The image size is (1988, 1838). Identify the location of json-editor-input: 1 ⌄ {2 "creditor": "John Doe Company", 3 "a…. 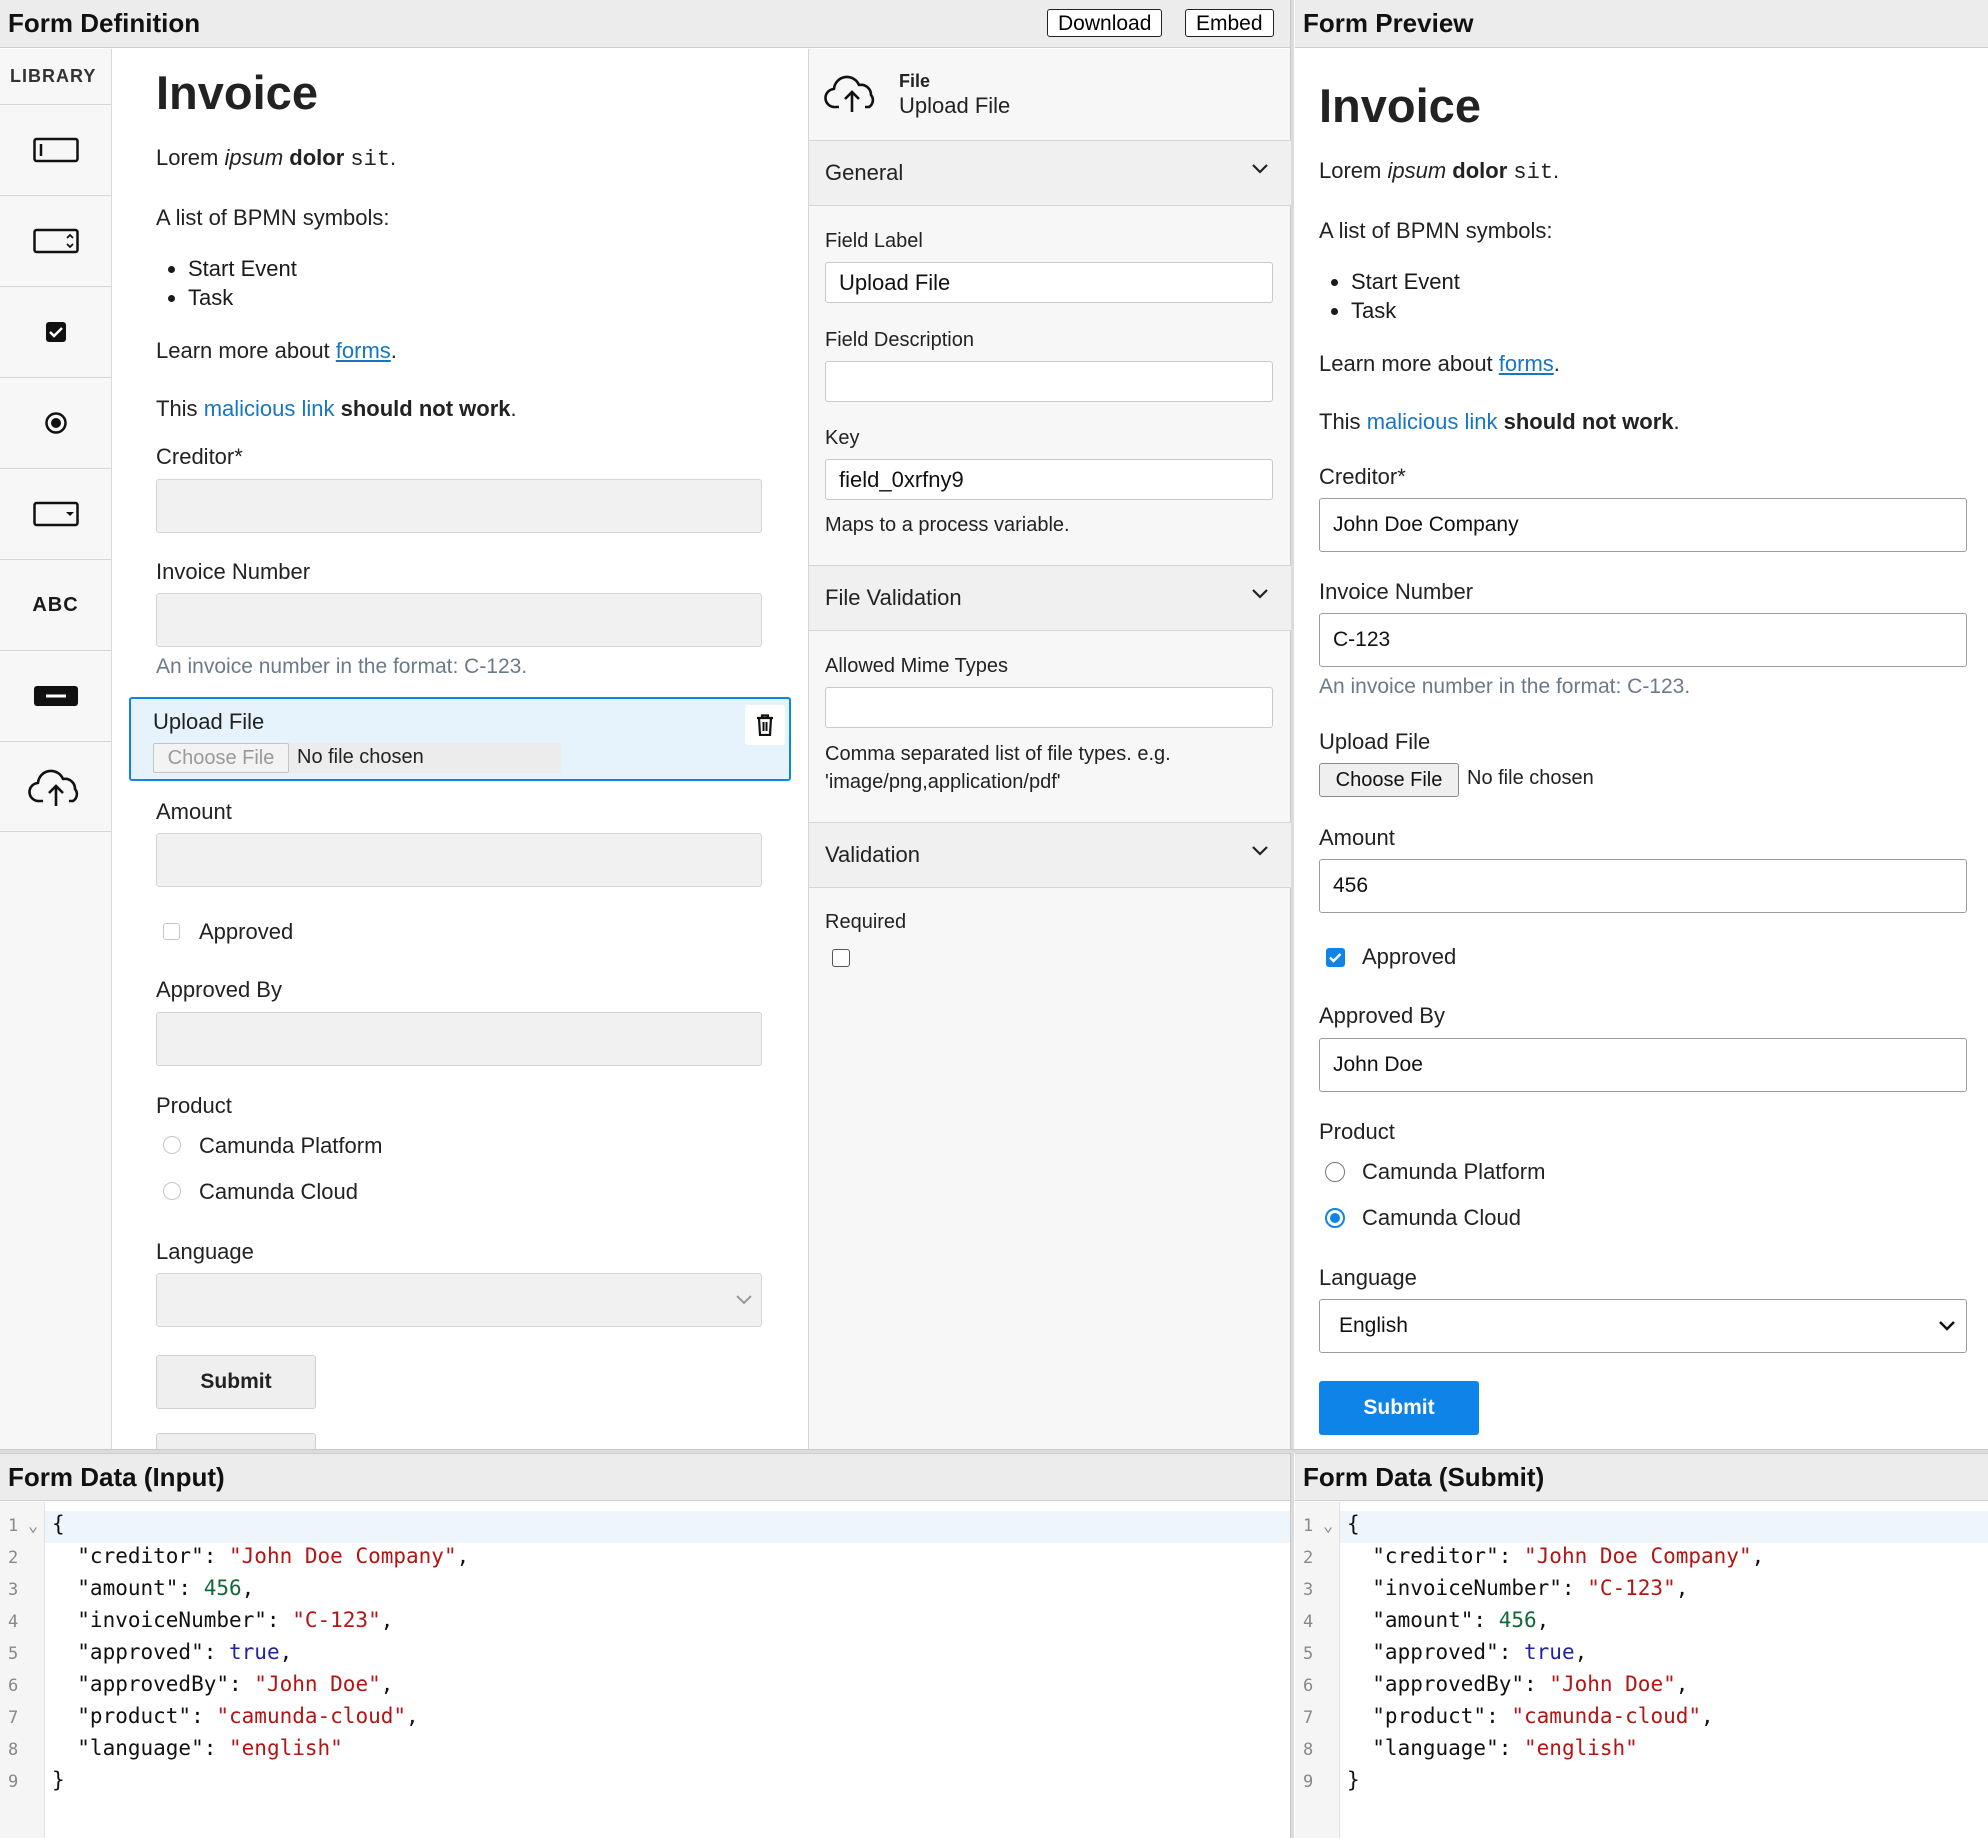
(645, 1670).